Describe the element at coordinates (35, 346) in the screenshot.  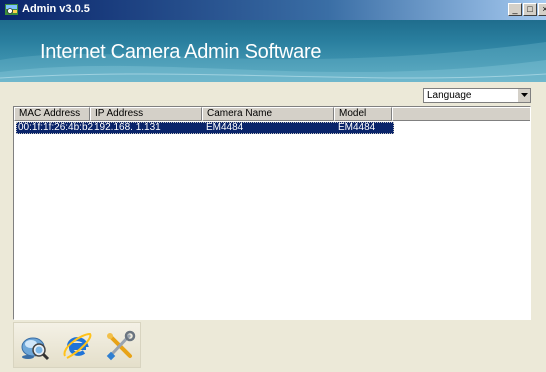
I see `search-camera-icon` at that location.